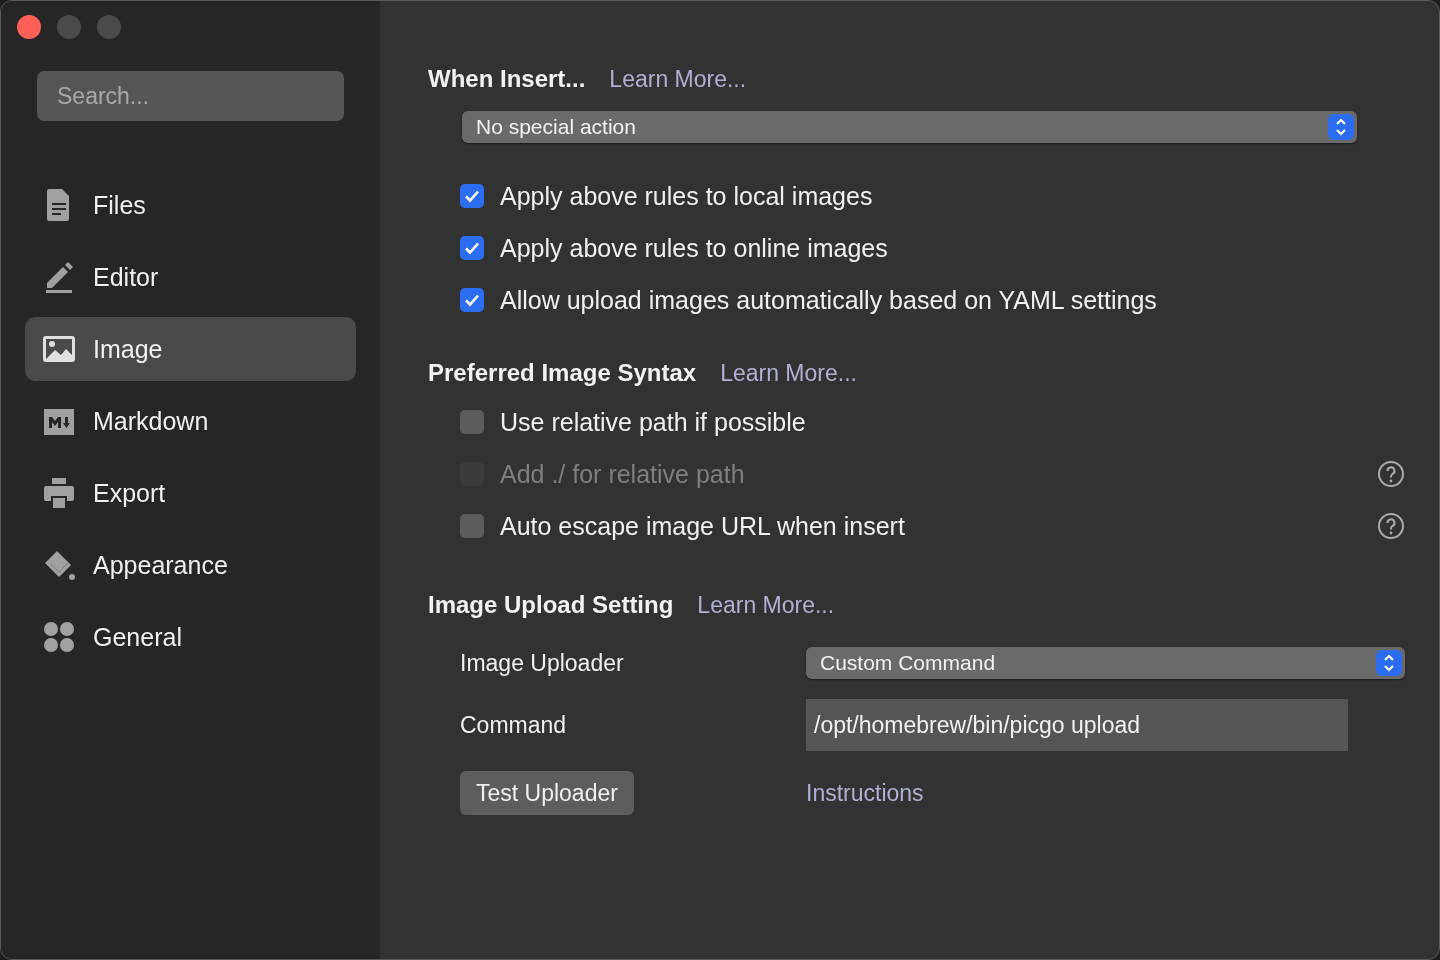  What do you see at coordinates (622, 474) in the screenshot?
I see `option-label: Add ./ for relative path` at bounding box center [622, 474].